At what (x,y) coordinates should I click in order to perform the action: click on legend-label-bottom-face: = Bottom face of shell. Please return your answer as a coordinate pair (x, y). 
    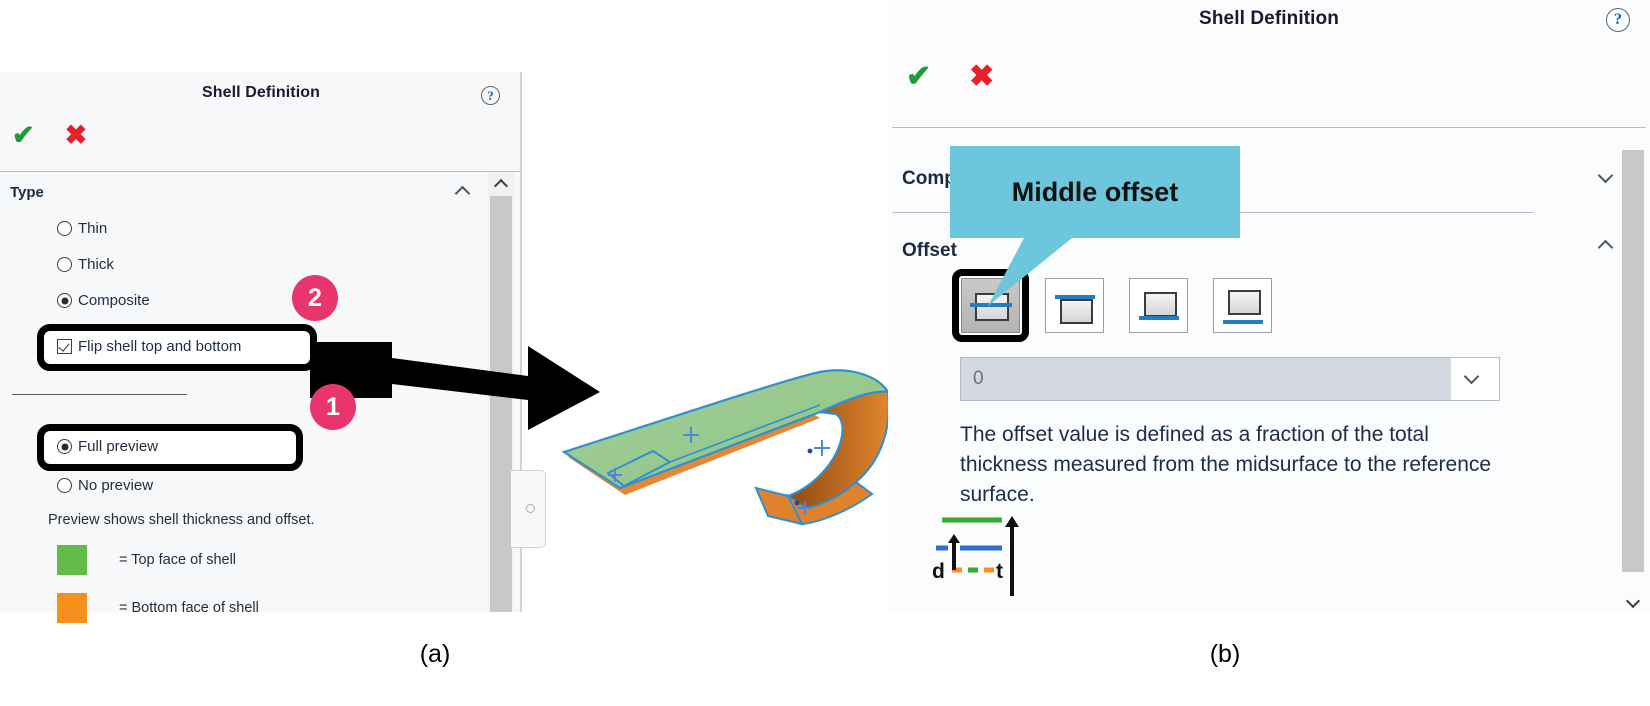
    Looking at the image, I should click on (189, 608).